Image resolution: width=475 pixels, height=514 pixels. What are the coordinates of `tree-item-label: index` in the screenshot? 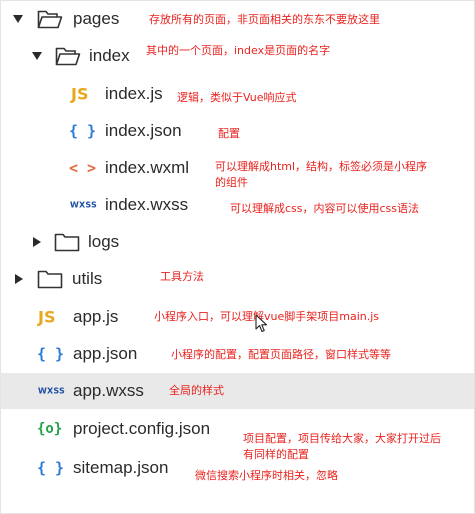 It's located at (109, 55).